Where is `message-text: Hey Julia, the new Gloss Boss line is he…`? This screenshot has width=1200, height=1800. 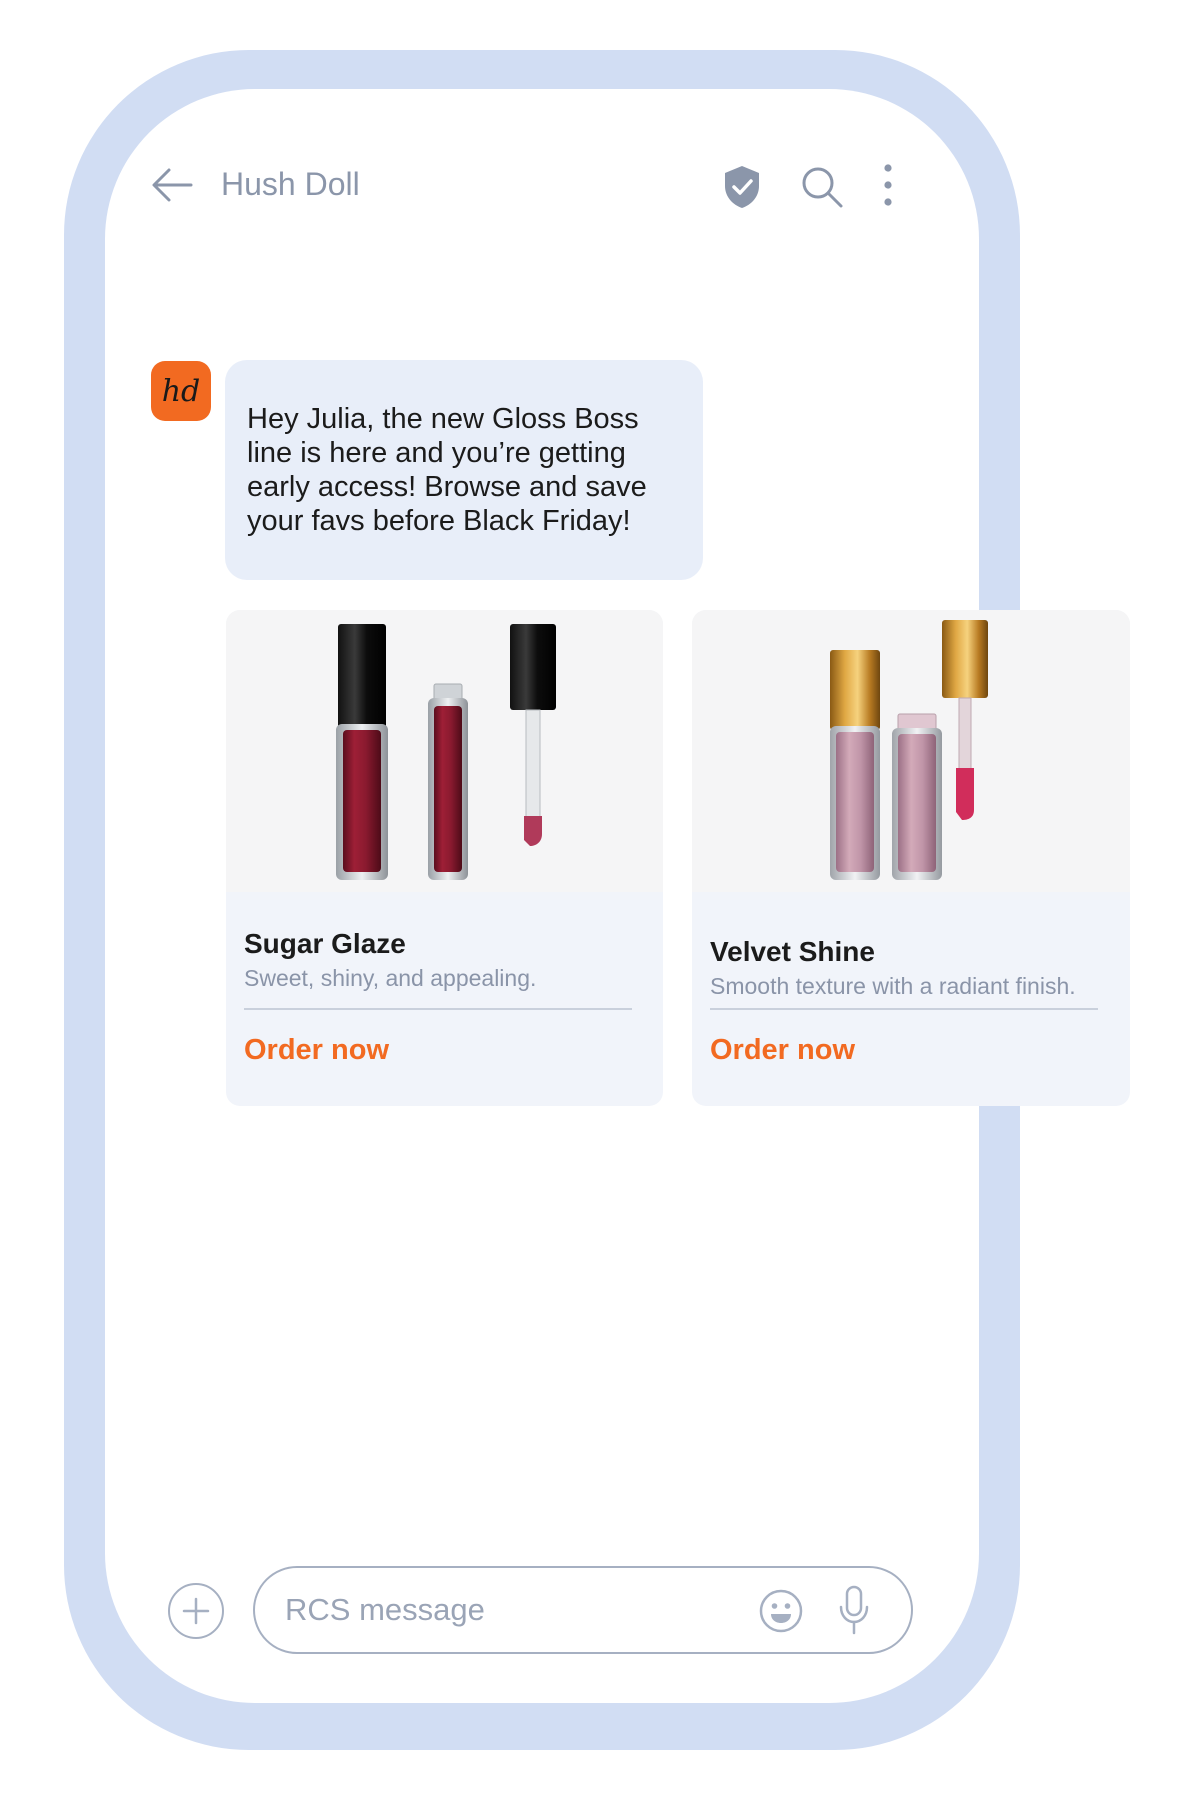 message-text: Hey Julia, the new Gloss Boss line is he… is located at coordinates (447, 470).